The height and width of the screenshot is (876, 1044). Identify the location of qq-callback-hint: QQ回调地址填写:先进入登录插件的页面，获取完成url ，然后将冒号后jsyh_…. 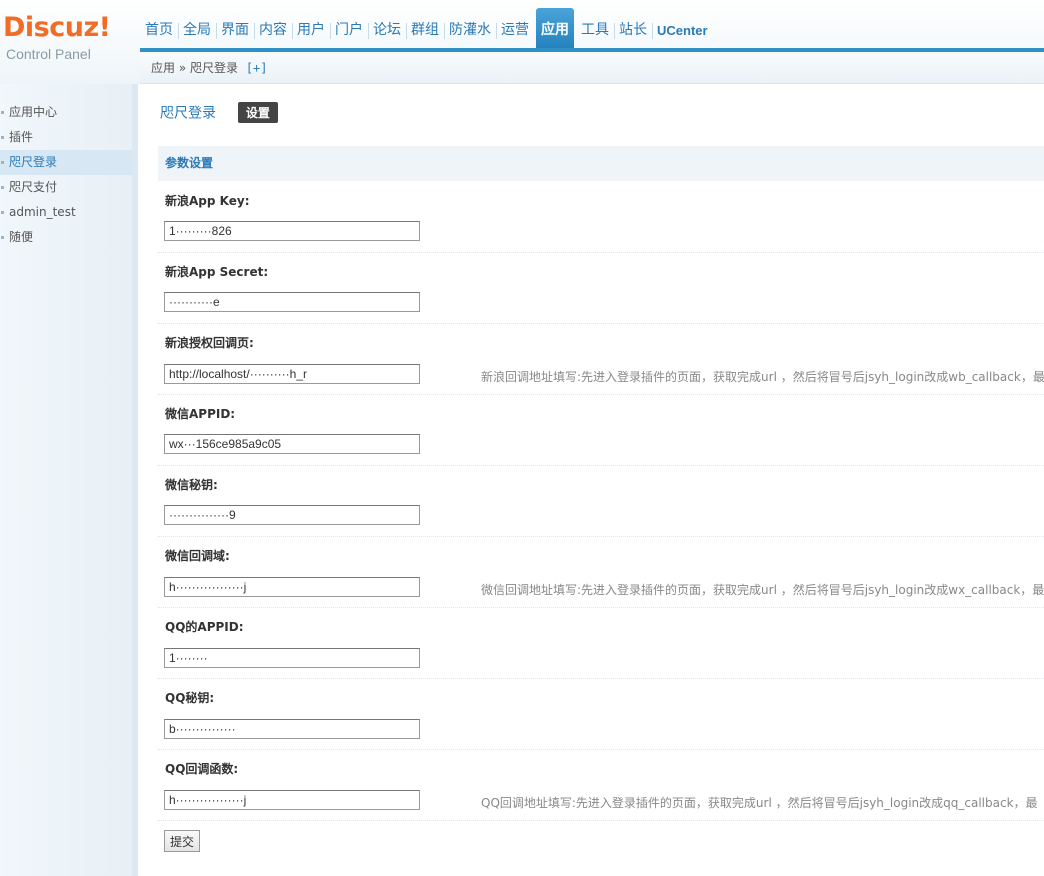
(759, 803).